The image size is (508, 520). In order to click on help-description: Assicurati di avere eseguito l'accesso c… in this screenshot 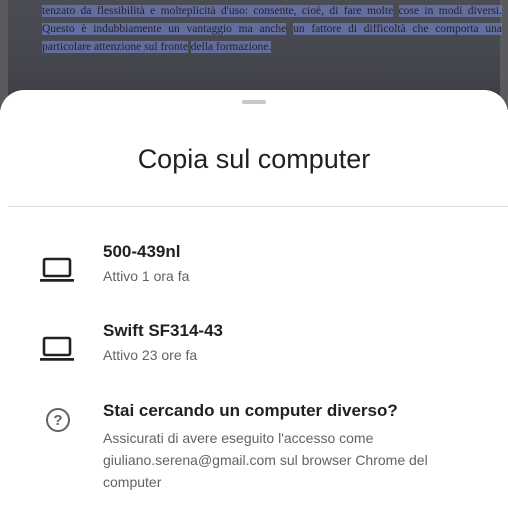, I will do `click(265, 460)`.